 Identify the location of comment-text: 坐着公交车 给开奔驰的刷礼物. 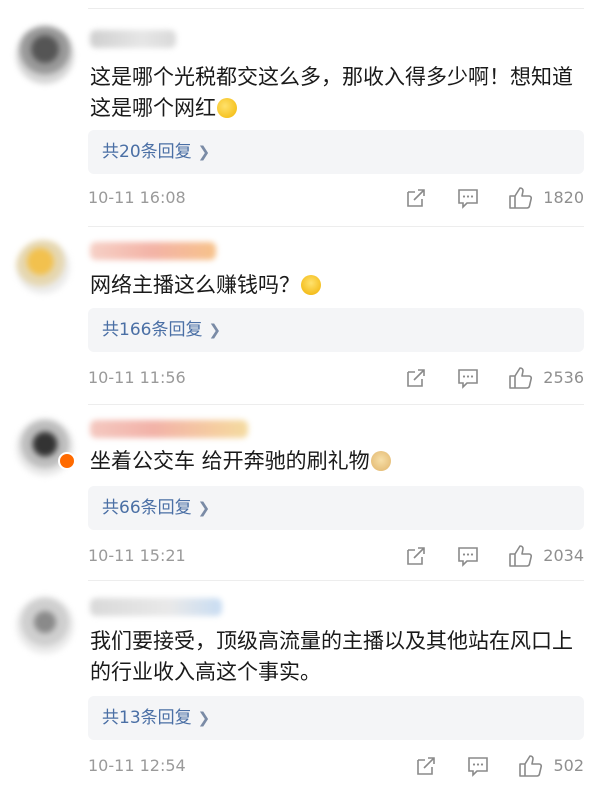
(336, 461).